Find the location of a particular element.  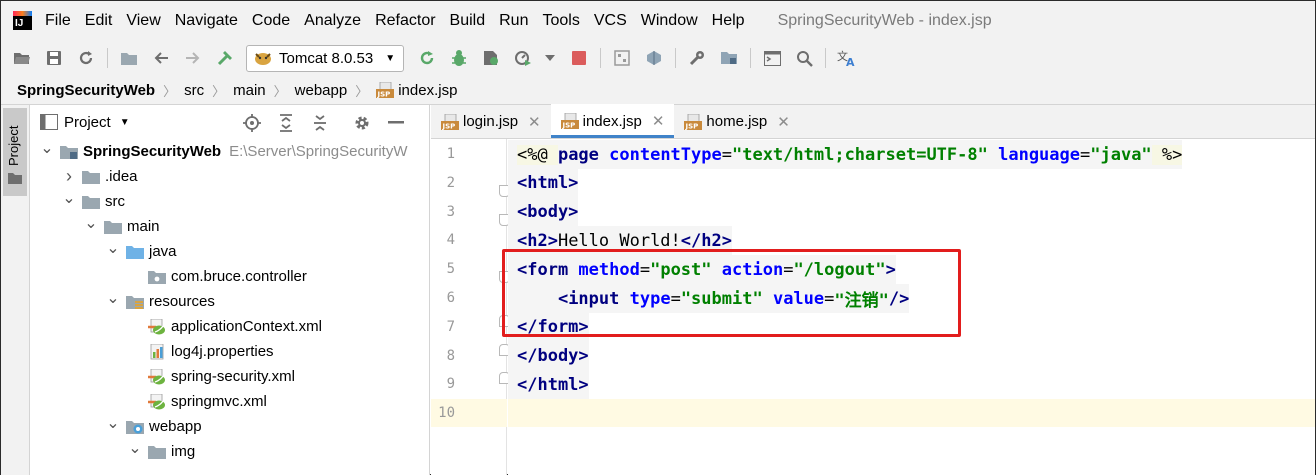

tree-item-springmvc-xml: ›springmvc.xml is located at coordinates (229, 401).